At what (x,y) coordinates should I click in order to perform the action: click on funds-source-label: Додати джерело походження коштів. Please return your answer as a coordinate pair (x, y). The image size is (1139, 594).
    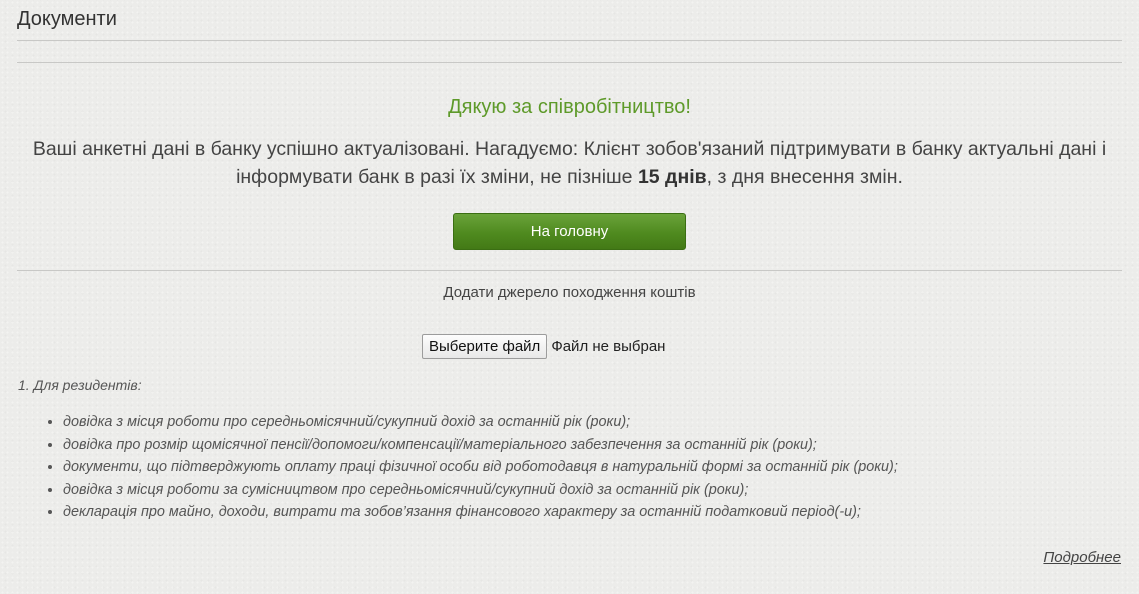
    Looking at the image, I should click on (569, 292).